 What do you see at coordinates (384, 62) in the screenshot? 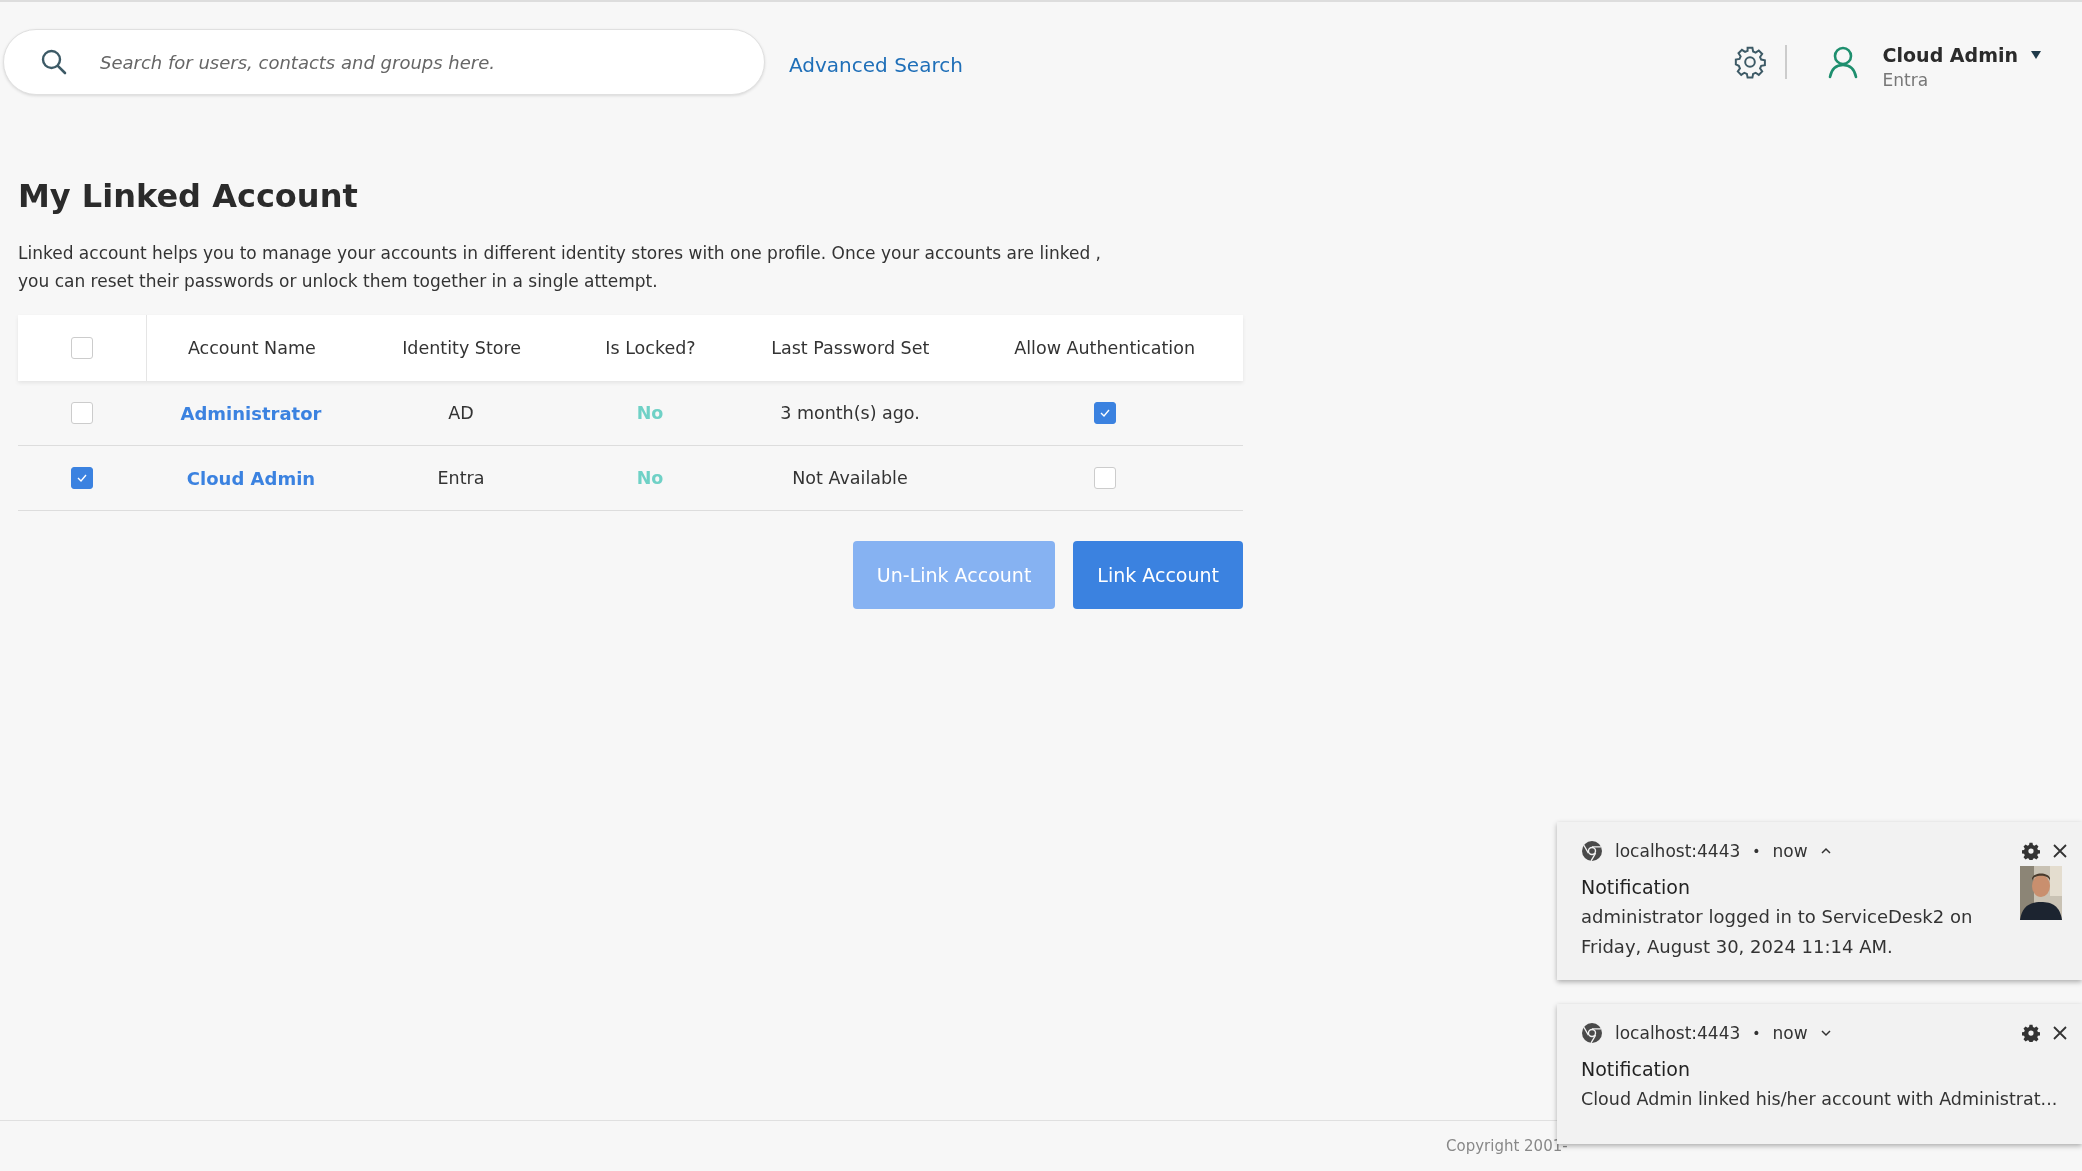
I see `search-field: Search for users, contacts and groups here.` at bounding box center [384, 62].